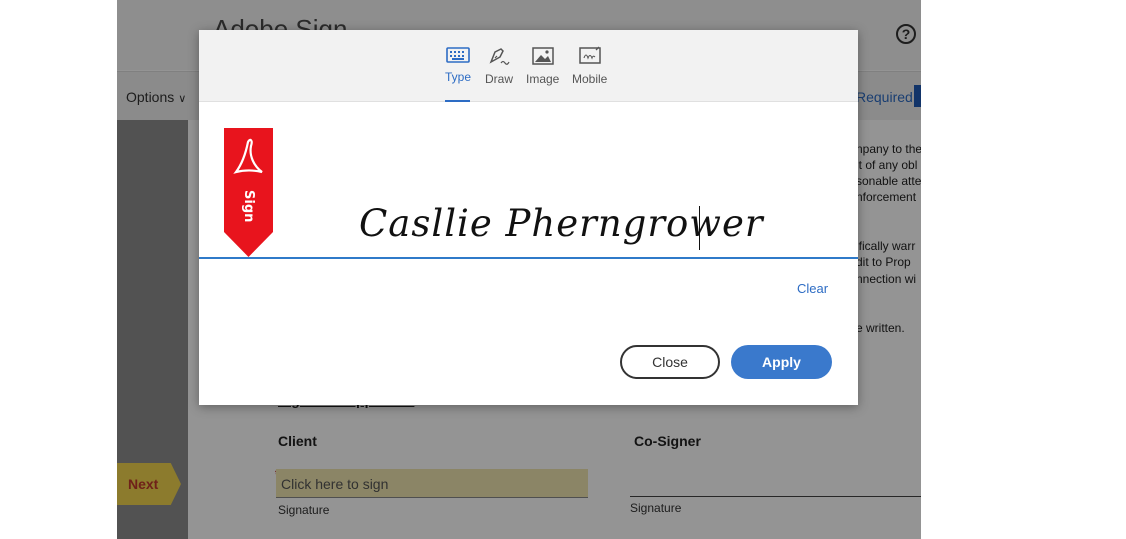  Describe the element at coordinates (458, 65) in the screenshot. I see `tab-type: Type` at that location.